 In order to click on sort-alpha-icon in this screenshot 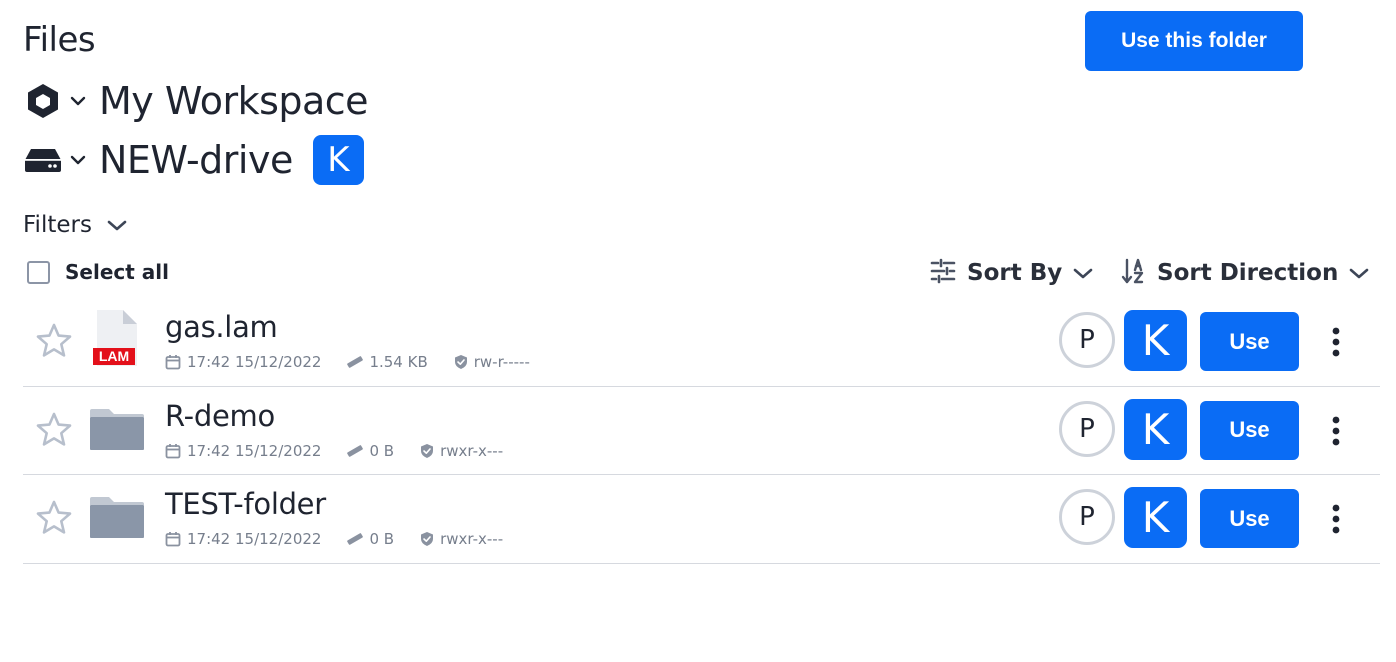, I will do `click(1134, 273)`.